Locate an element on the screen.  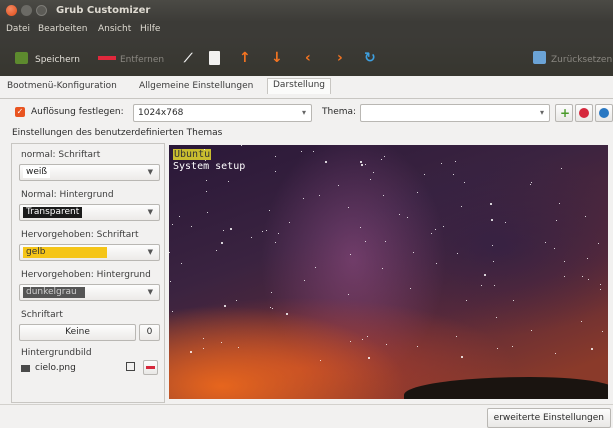
title-bar: Grub Customizer is located at coordinates (306, 11).